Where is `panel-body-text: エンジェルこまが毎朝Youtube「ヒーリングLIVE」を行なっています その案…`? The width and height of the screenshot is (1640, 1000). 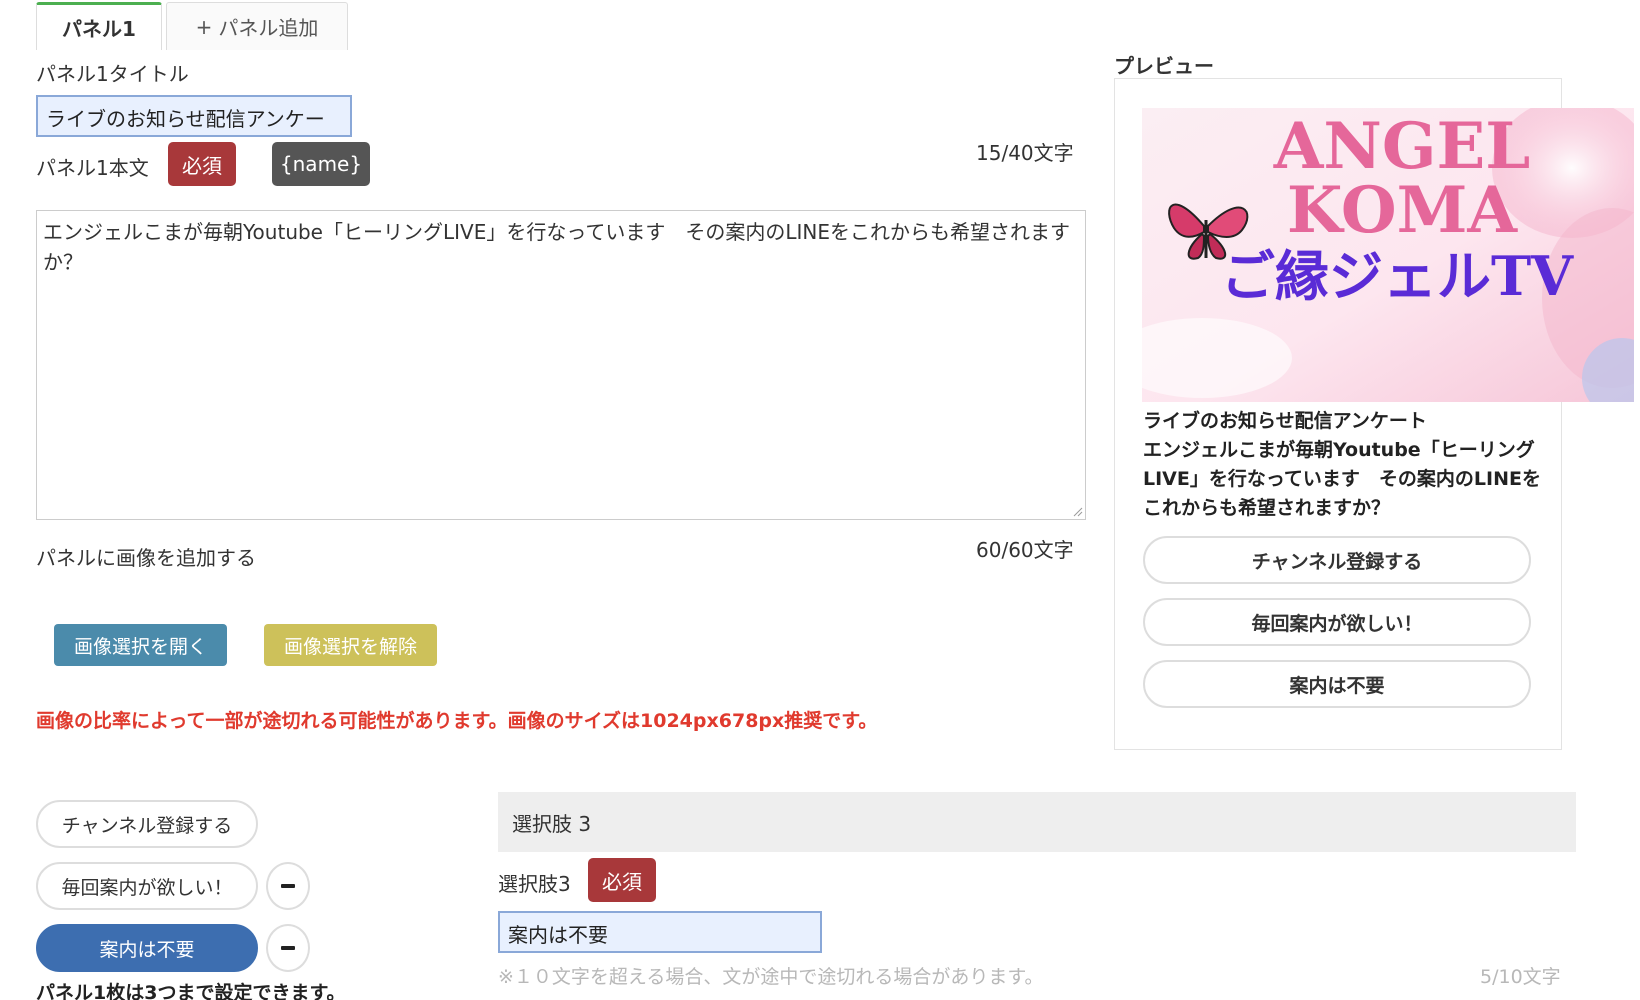
panel-body-text: エンジェルこまが毎朝Youtube「ヒーリングLIVE」を行なっています その案… is located at coordinates (556, 247).